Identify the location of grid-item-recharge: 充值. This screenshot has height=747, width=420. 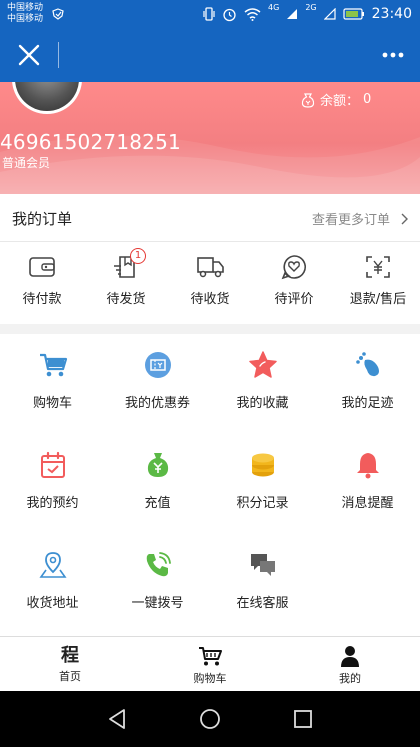
(157, 484).